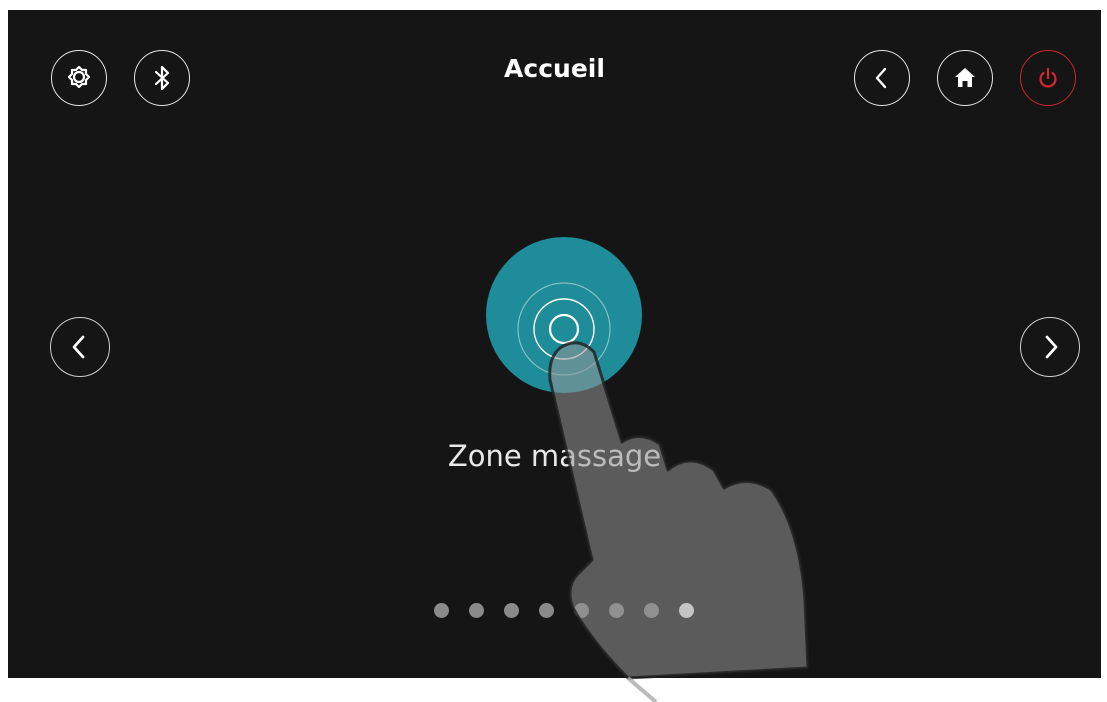  Describe the element at coordinates (564, 329) in the screenshot. I see `massage-zone-icon` at that location.